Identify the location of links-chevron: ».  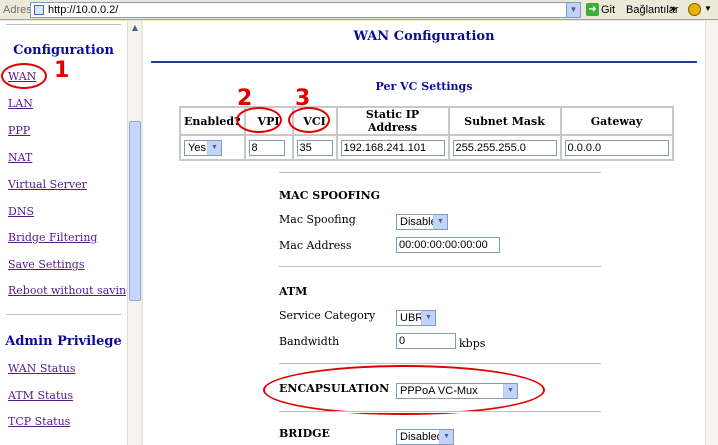
(673, 9).